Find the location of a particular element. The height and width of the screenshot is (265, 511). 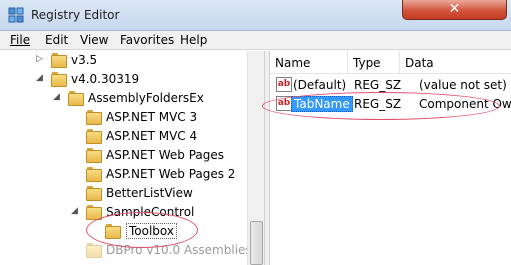

tree-item-aspnet-web-pages: ASP.NET Web Pages is located at coordinates (123, 155).